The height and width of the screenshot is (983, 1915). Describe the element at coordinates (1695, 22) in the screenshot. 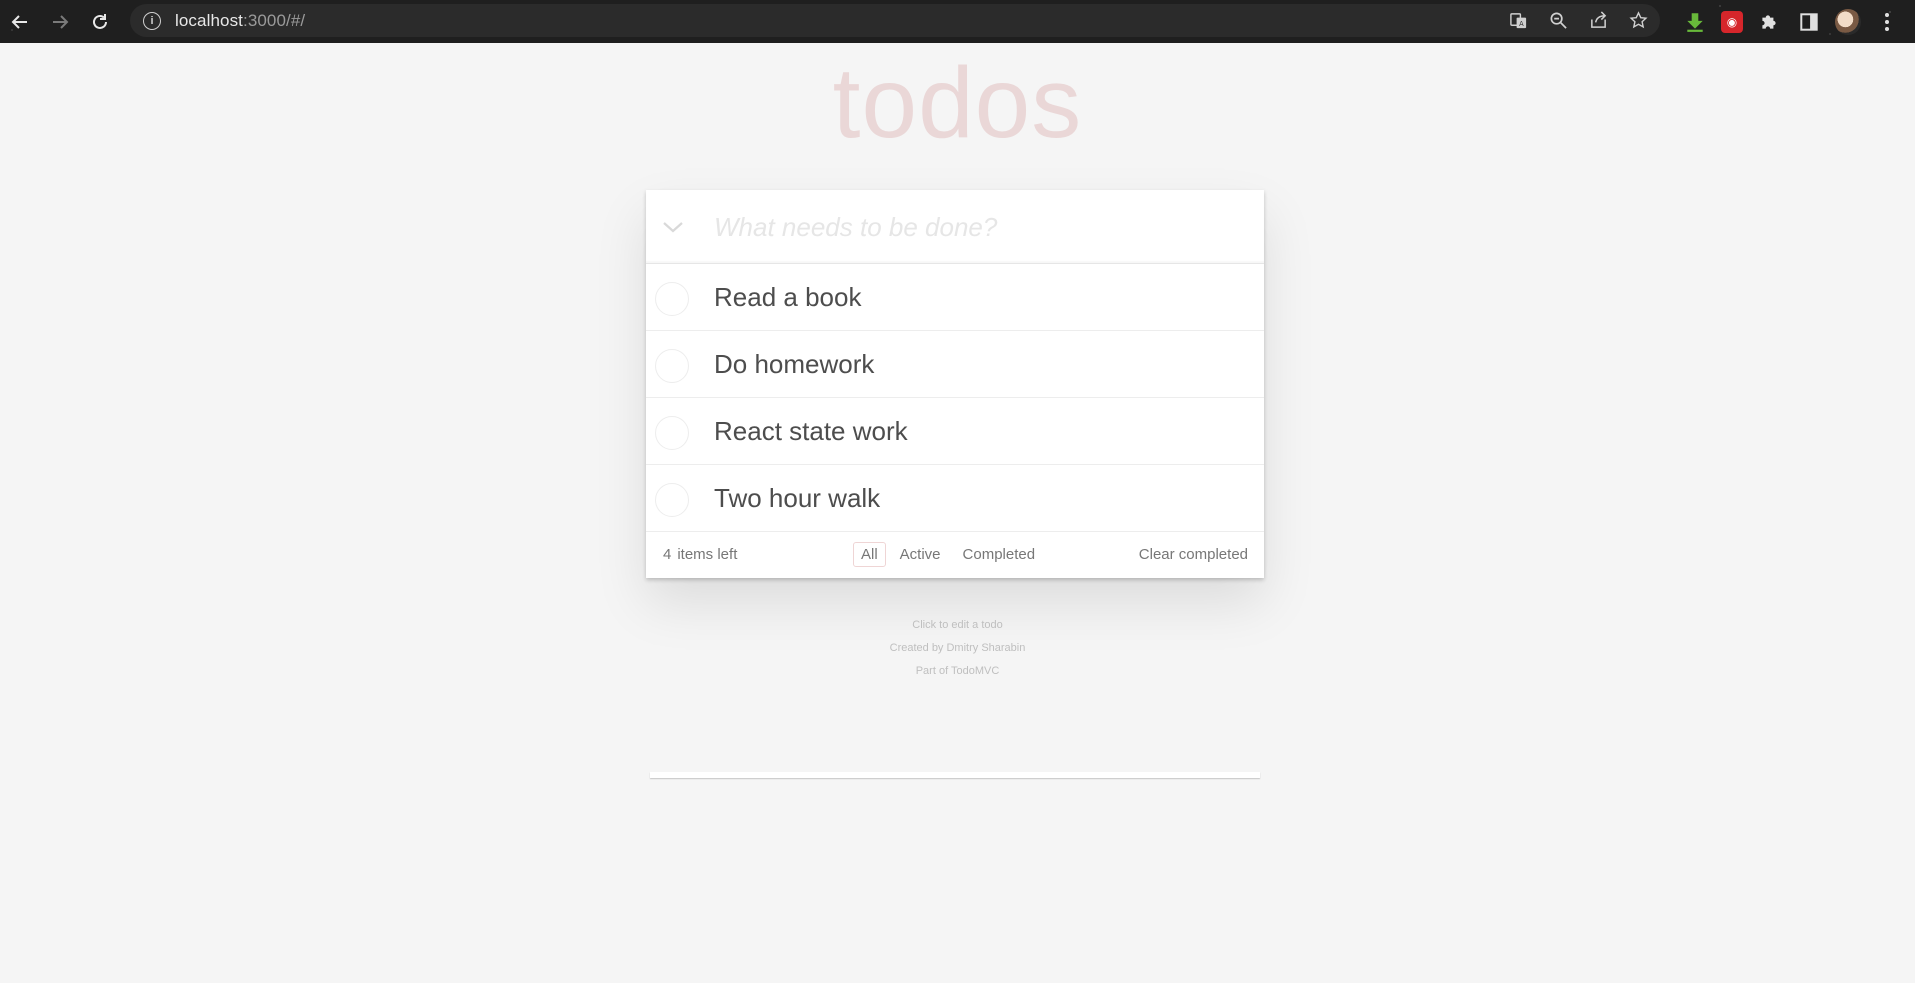

I see `download-extension-icon` at that location.